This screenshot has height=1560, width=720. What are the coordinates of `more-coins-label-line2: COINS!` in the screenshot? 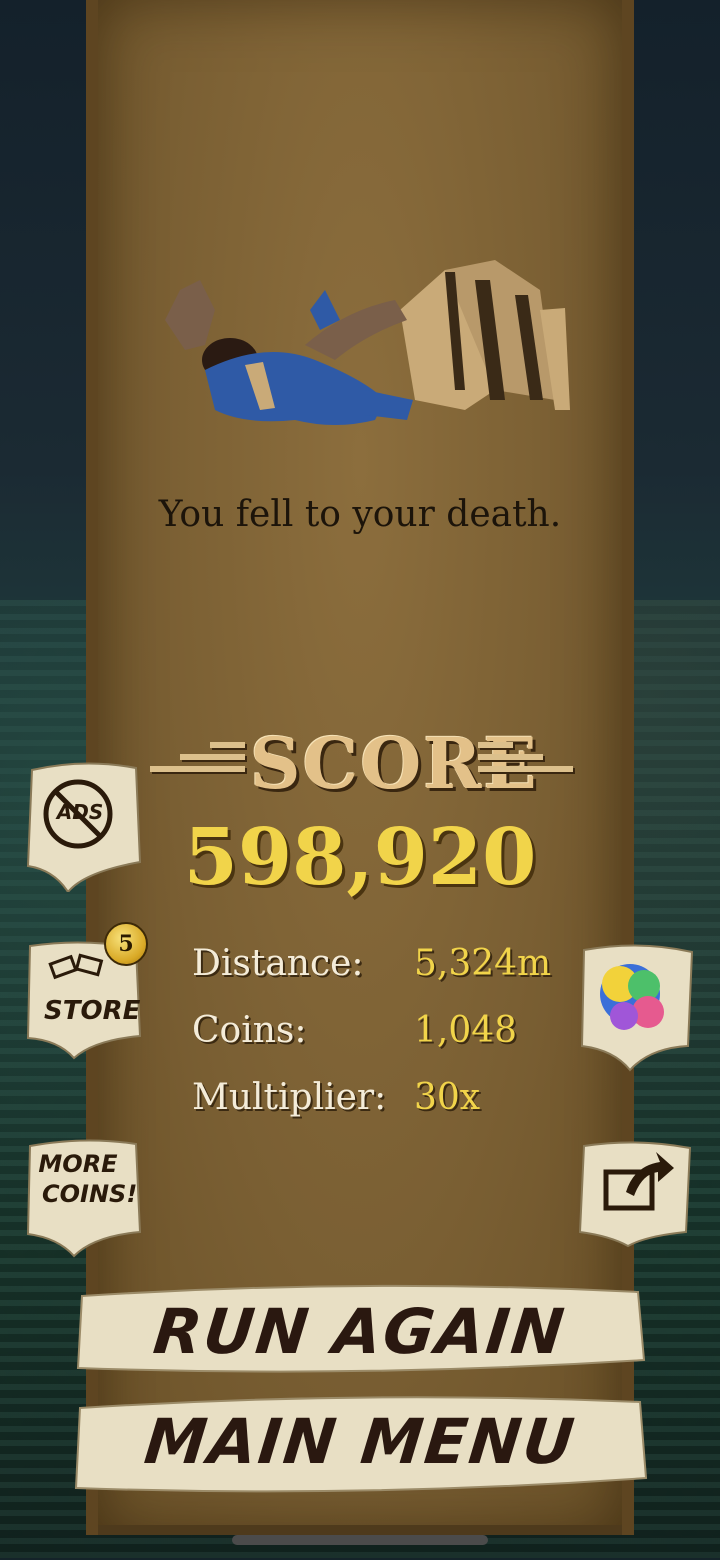 It's located at (90, 1194).